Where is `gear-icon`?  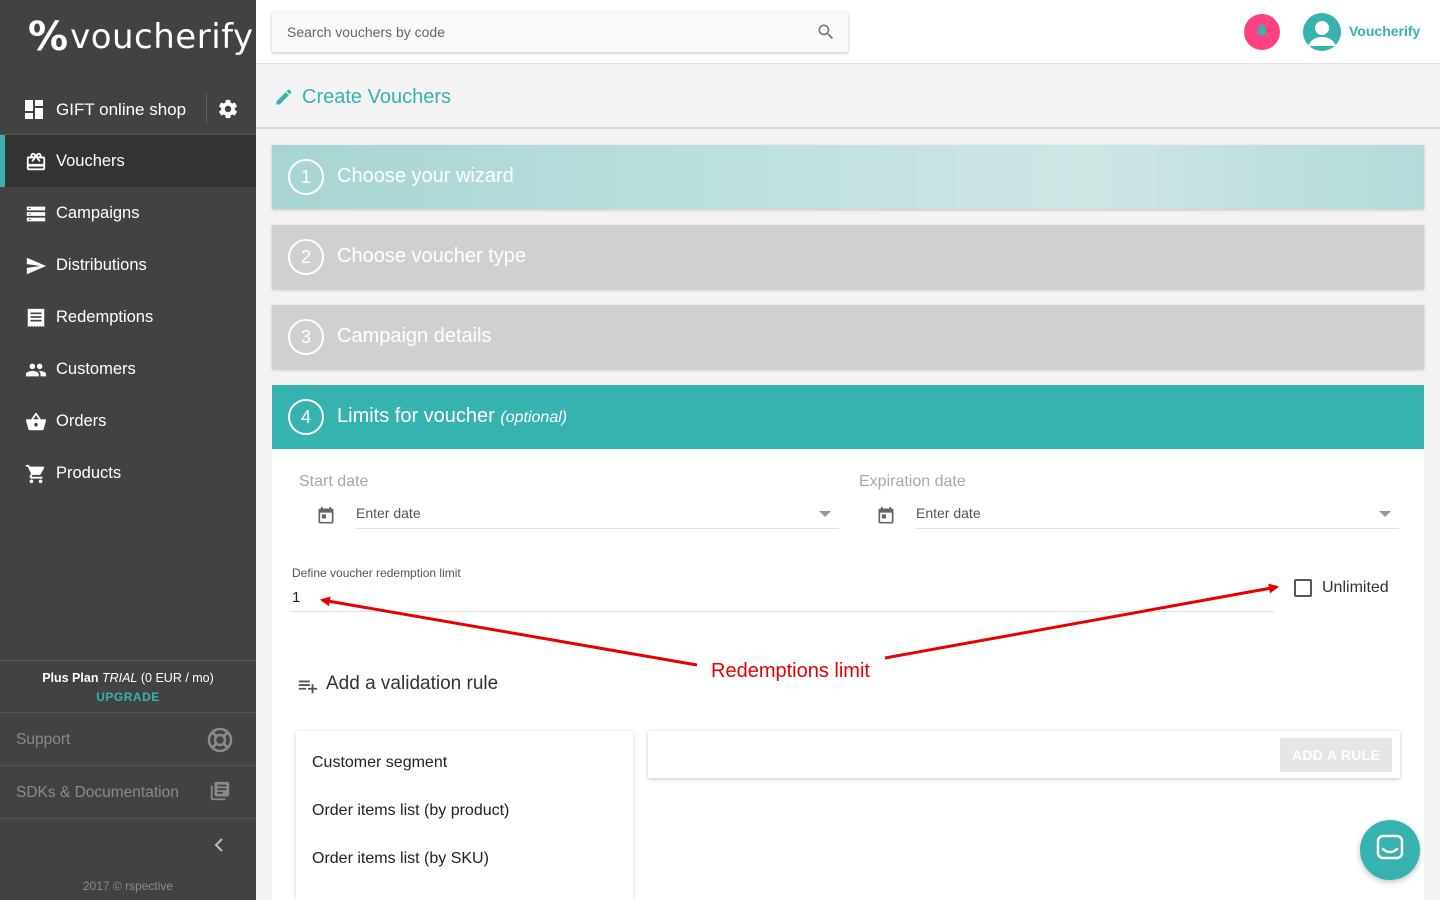 gear-icon is located at coordinates (228, 111).